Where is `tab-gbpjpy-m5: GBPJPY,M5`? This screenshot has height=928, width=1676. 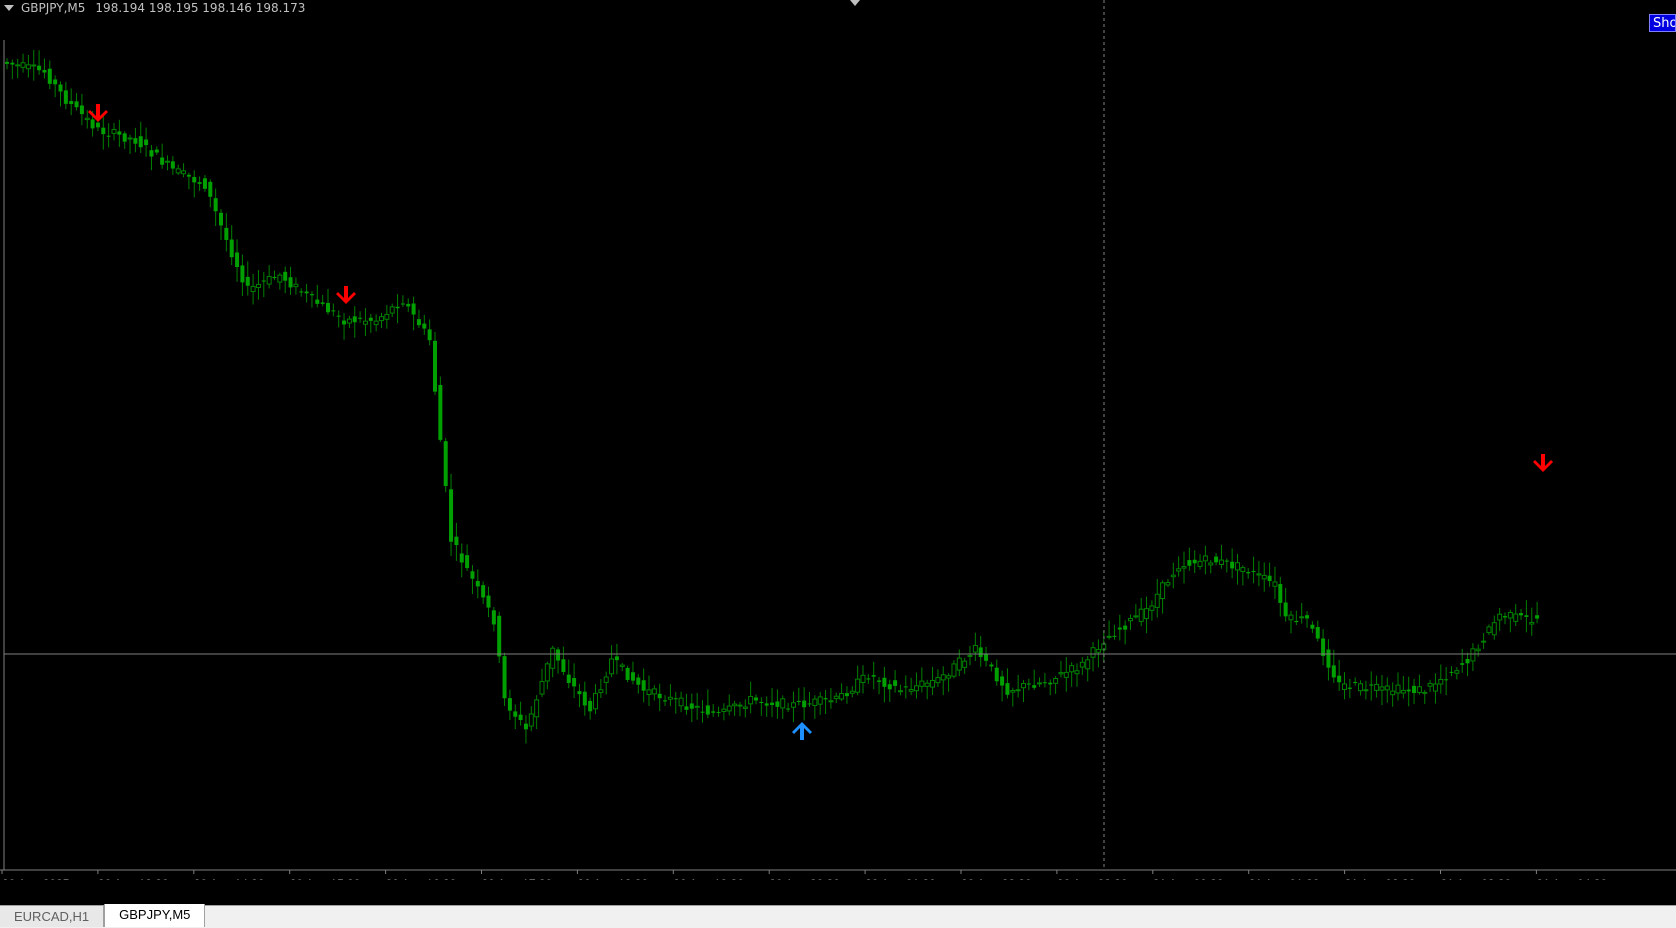 tab-gbpjpy-m5: GBPJPY,M5 is located at coordinates (155, 915).